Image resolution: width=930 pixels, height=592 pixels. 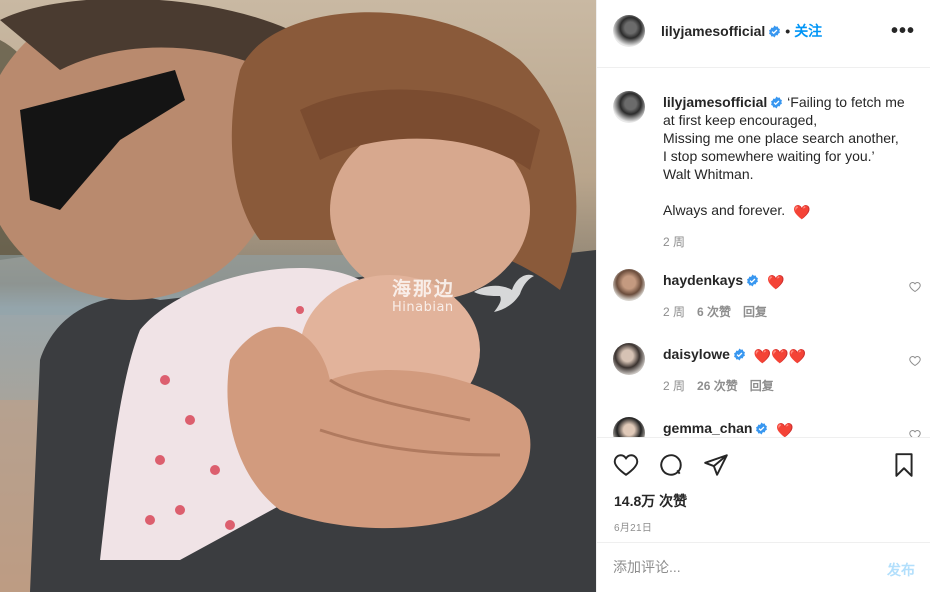 What do you see at coordinates (703, 280) in the screenshot?
I see `comment-username: haydenkays` at bounding box center [703, 280].